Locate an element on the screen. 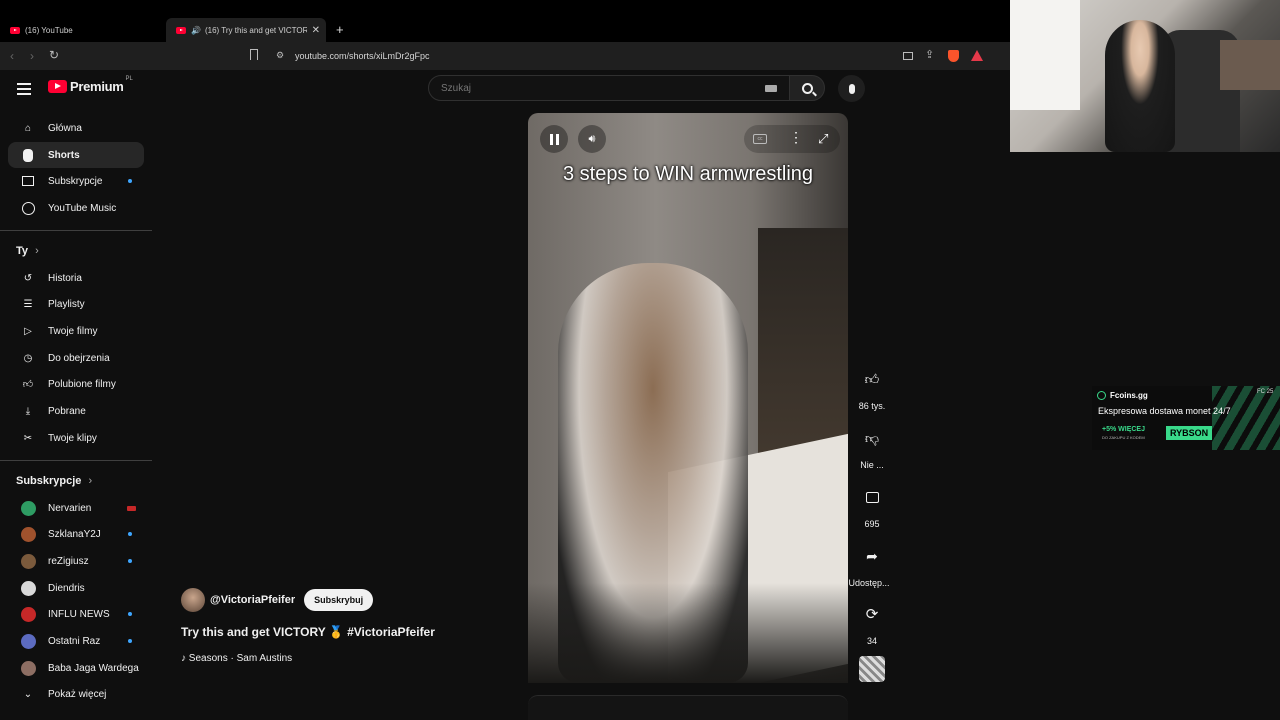 This screenshot has height=720, width=1280. video-floor-shadow is located at coordinates (688, 633).